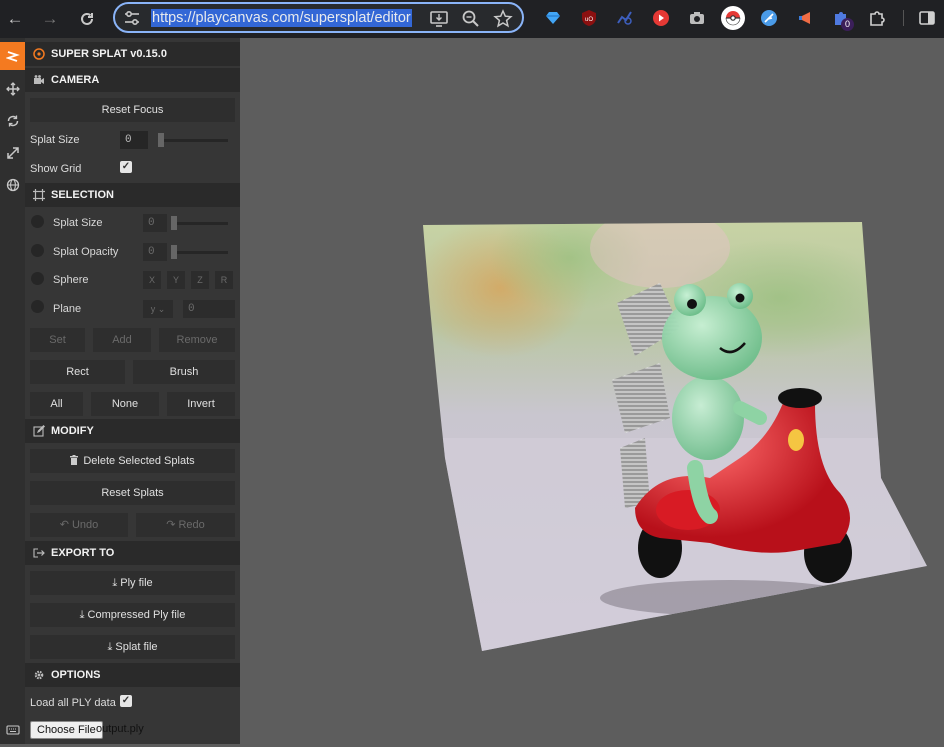 The image size is (944, 747). I want to click on delete-selected-label: Delete Selected Splats, so click(139, 461).